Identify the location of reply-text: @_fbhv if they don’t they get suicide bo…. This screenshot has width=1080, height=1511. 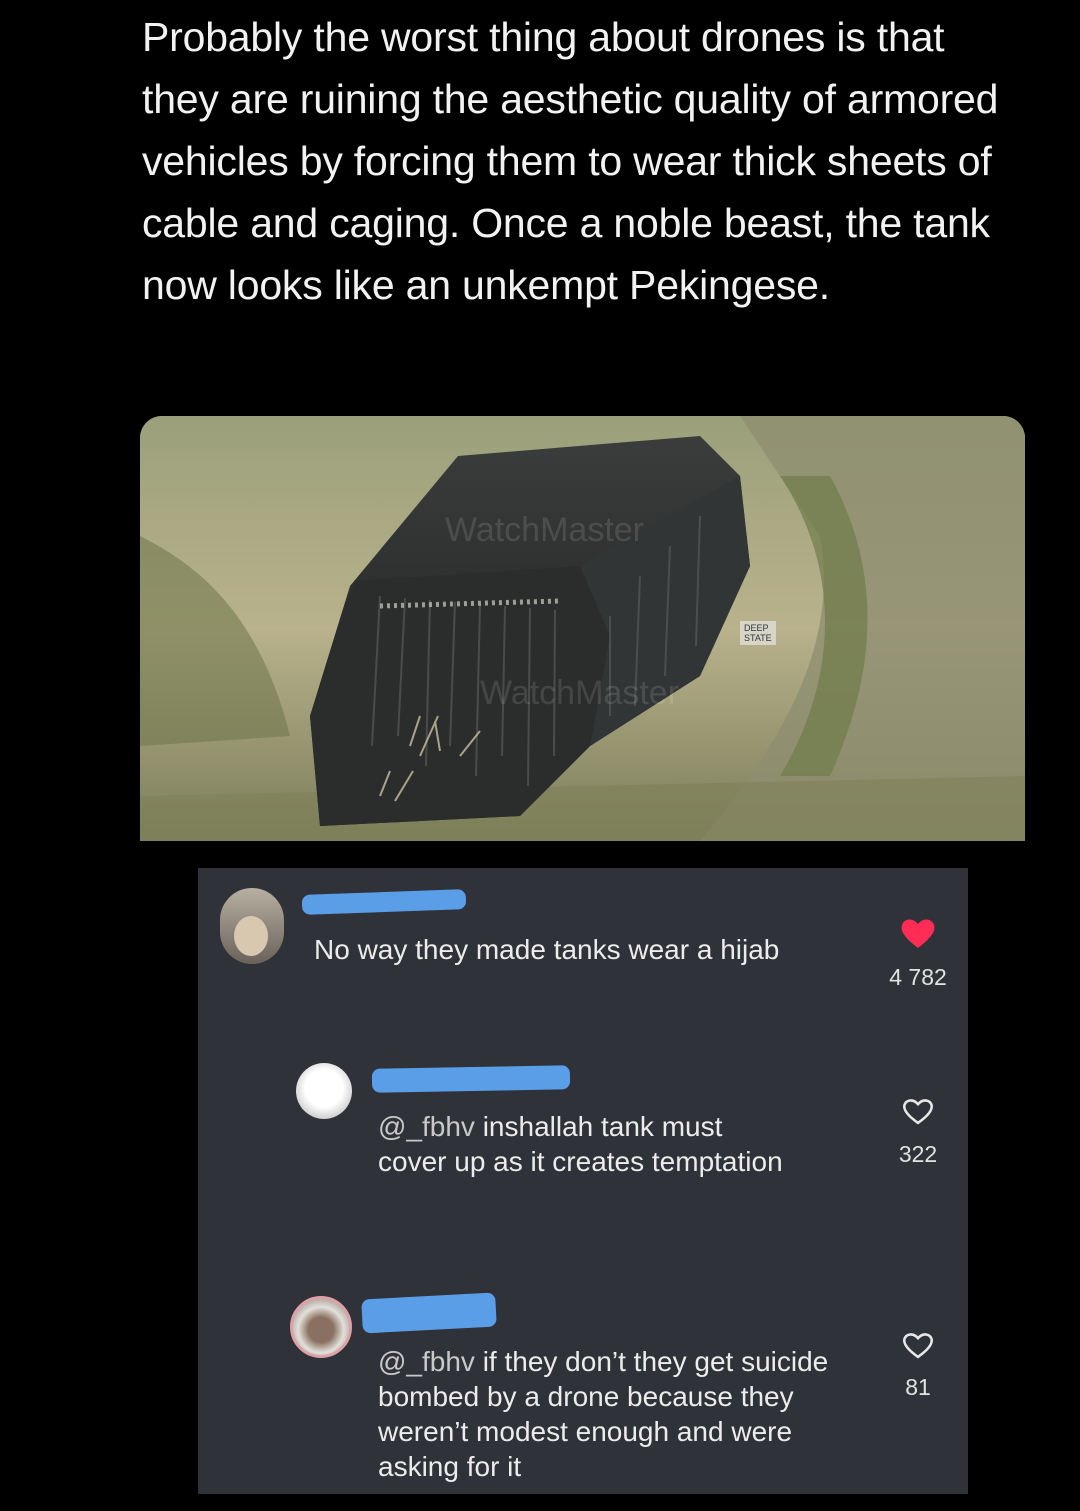
(608, 1414).